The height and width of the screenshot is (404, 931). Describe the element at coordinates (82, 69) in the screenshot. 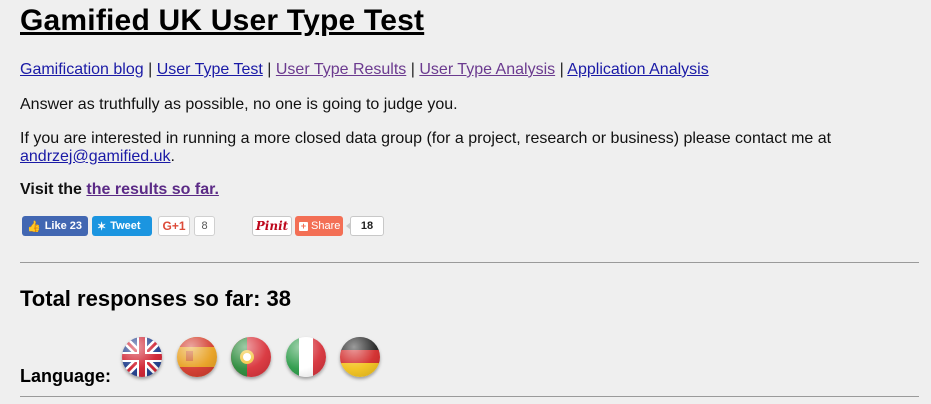

I see `nav-gamification-blog: Gamification blog` at that location.